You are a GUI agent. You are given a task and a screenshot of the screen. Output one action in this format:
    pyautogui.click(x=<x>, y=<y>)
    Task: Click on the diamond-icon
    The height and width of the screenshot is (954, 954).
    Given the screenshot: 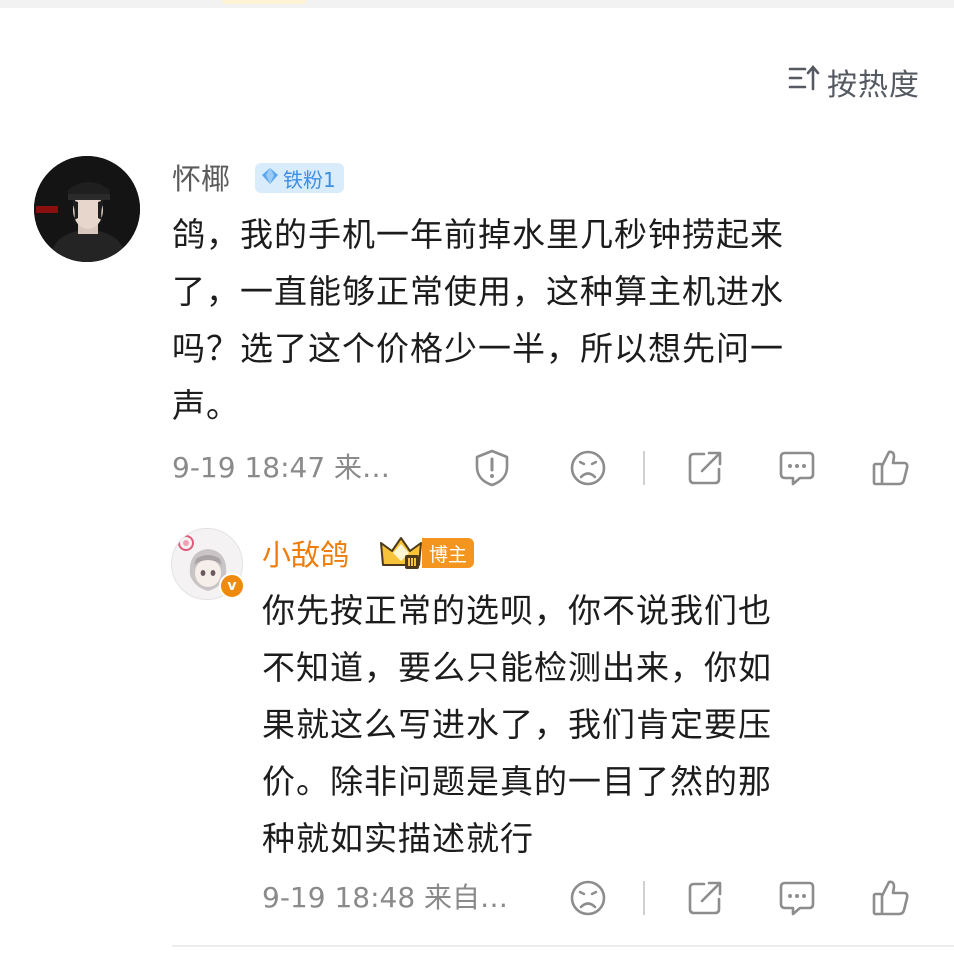 What is the action you would take?
    pyautogui.click(x=270, y=178)
    